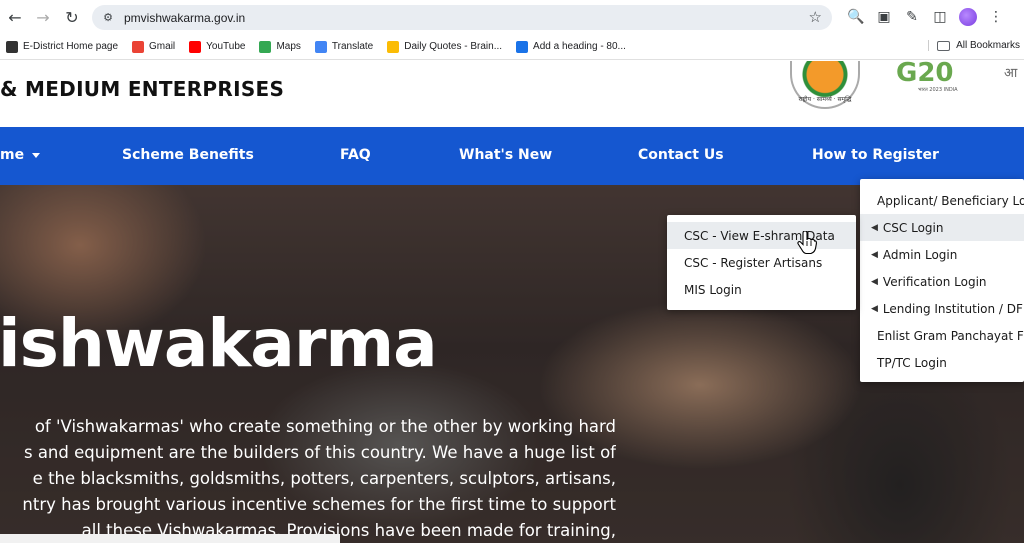 This screenshot has width=1024, height=543. Describe the element at coordinates (12, 155) in the screenshot. I see `nav-home-label: me` at that location.